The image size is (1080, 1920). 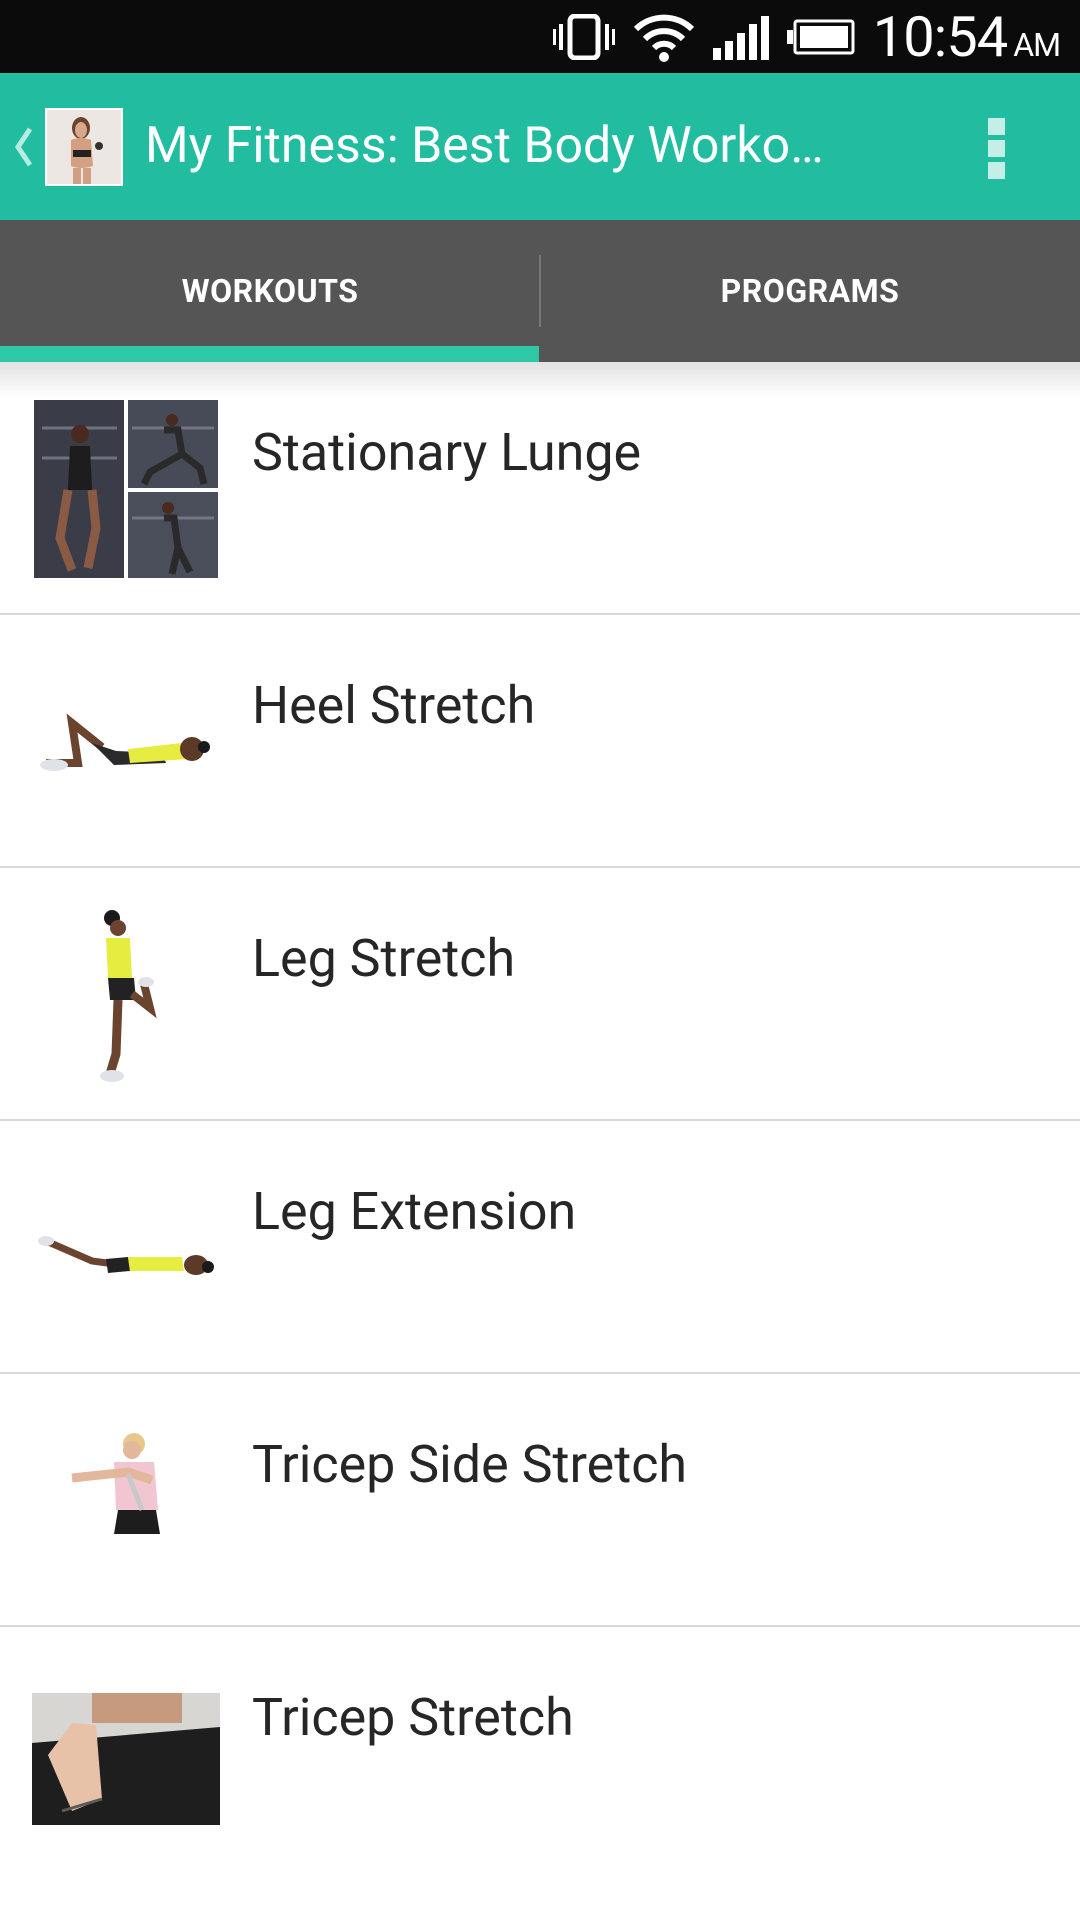 What do you see at coordinates (125, 742) in the screenshot?
I see `heel-stretch-thumbnail` at bounding box center [125, 742].